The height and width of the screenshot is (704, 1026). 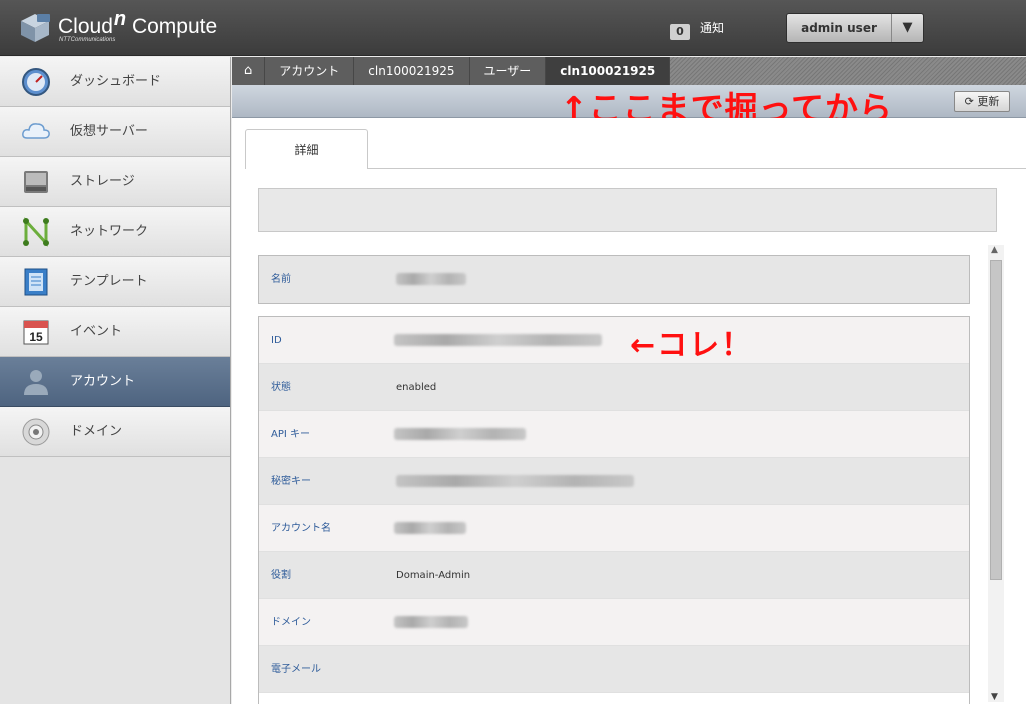 What do you see at coordinates (627, 210) in the screenshot?
I see `actions-panel` at bounding box center [627, 210].